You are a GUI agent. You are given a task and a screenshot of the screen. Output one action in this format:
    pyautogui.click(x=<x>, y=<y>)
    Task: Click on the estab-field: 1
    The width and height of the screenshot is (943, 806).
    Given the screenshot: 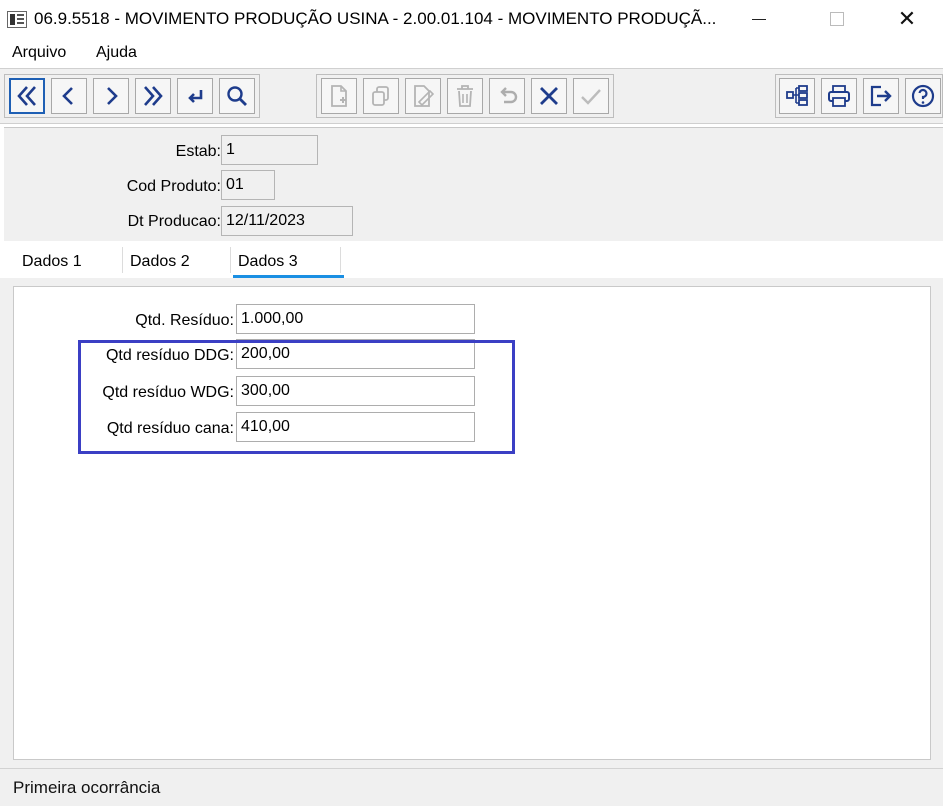 What is the action you would take?
    pyautogui.click(x=269, y=150)
    